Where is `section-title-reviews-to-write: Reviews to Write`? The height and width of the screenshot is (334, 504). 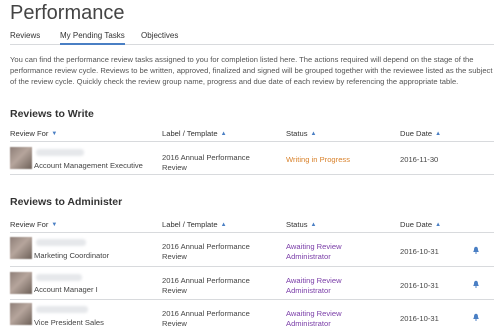
section-title-reviews-to-write: Reviews to Write is located at coordinates (52, 114).